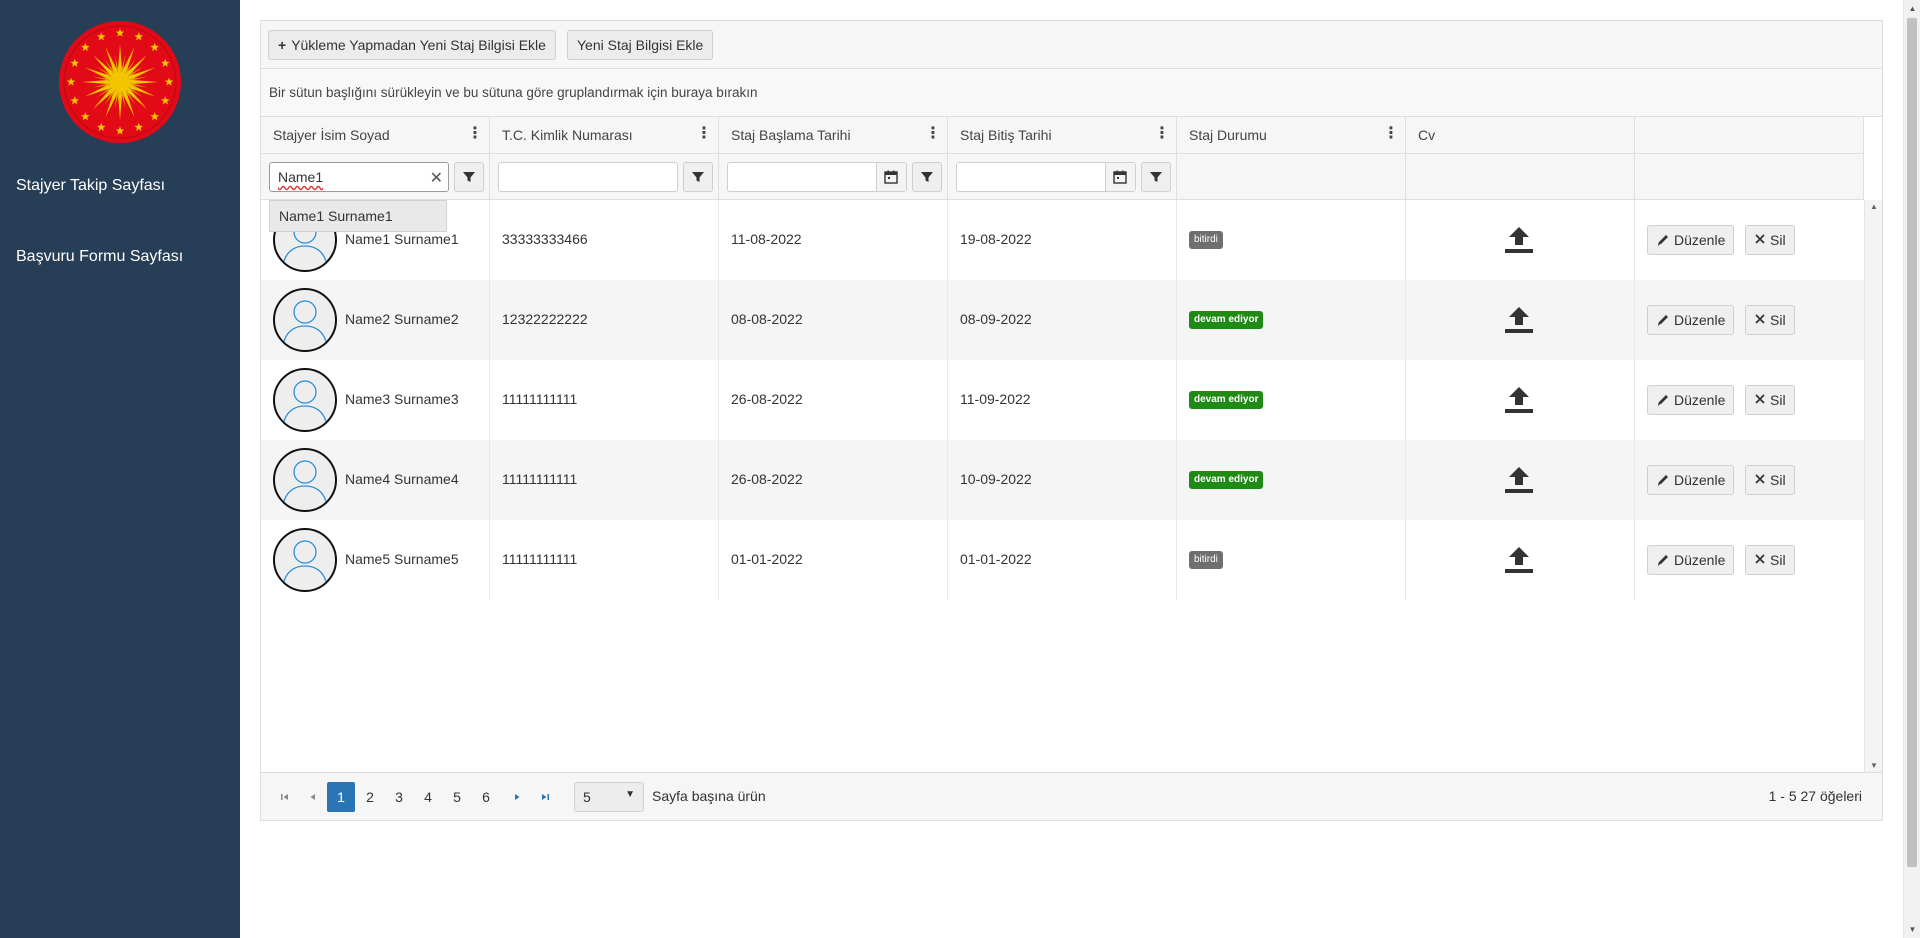  I want to click on start-date: 08-08-2022, so click(767, 319).